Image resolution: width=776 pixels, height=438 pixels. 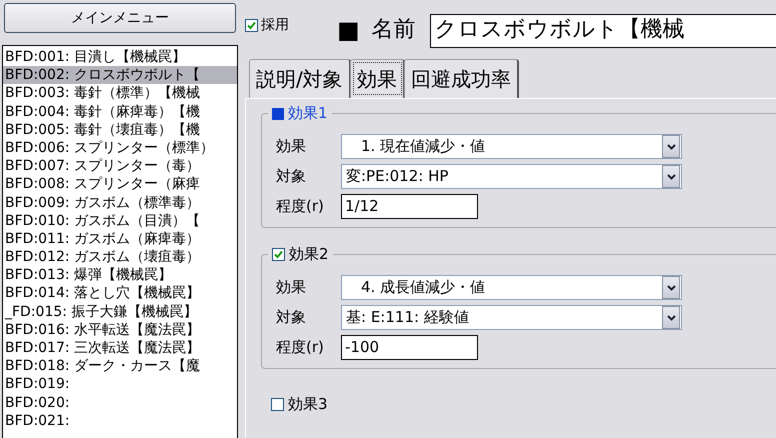 I want to click on list-item: BFD:009: ガスボム（標準毒）, so click(x=120, y=203).